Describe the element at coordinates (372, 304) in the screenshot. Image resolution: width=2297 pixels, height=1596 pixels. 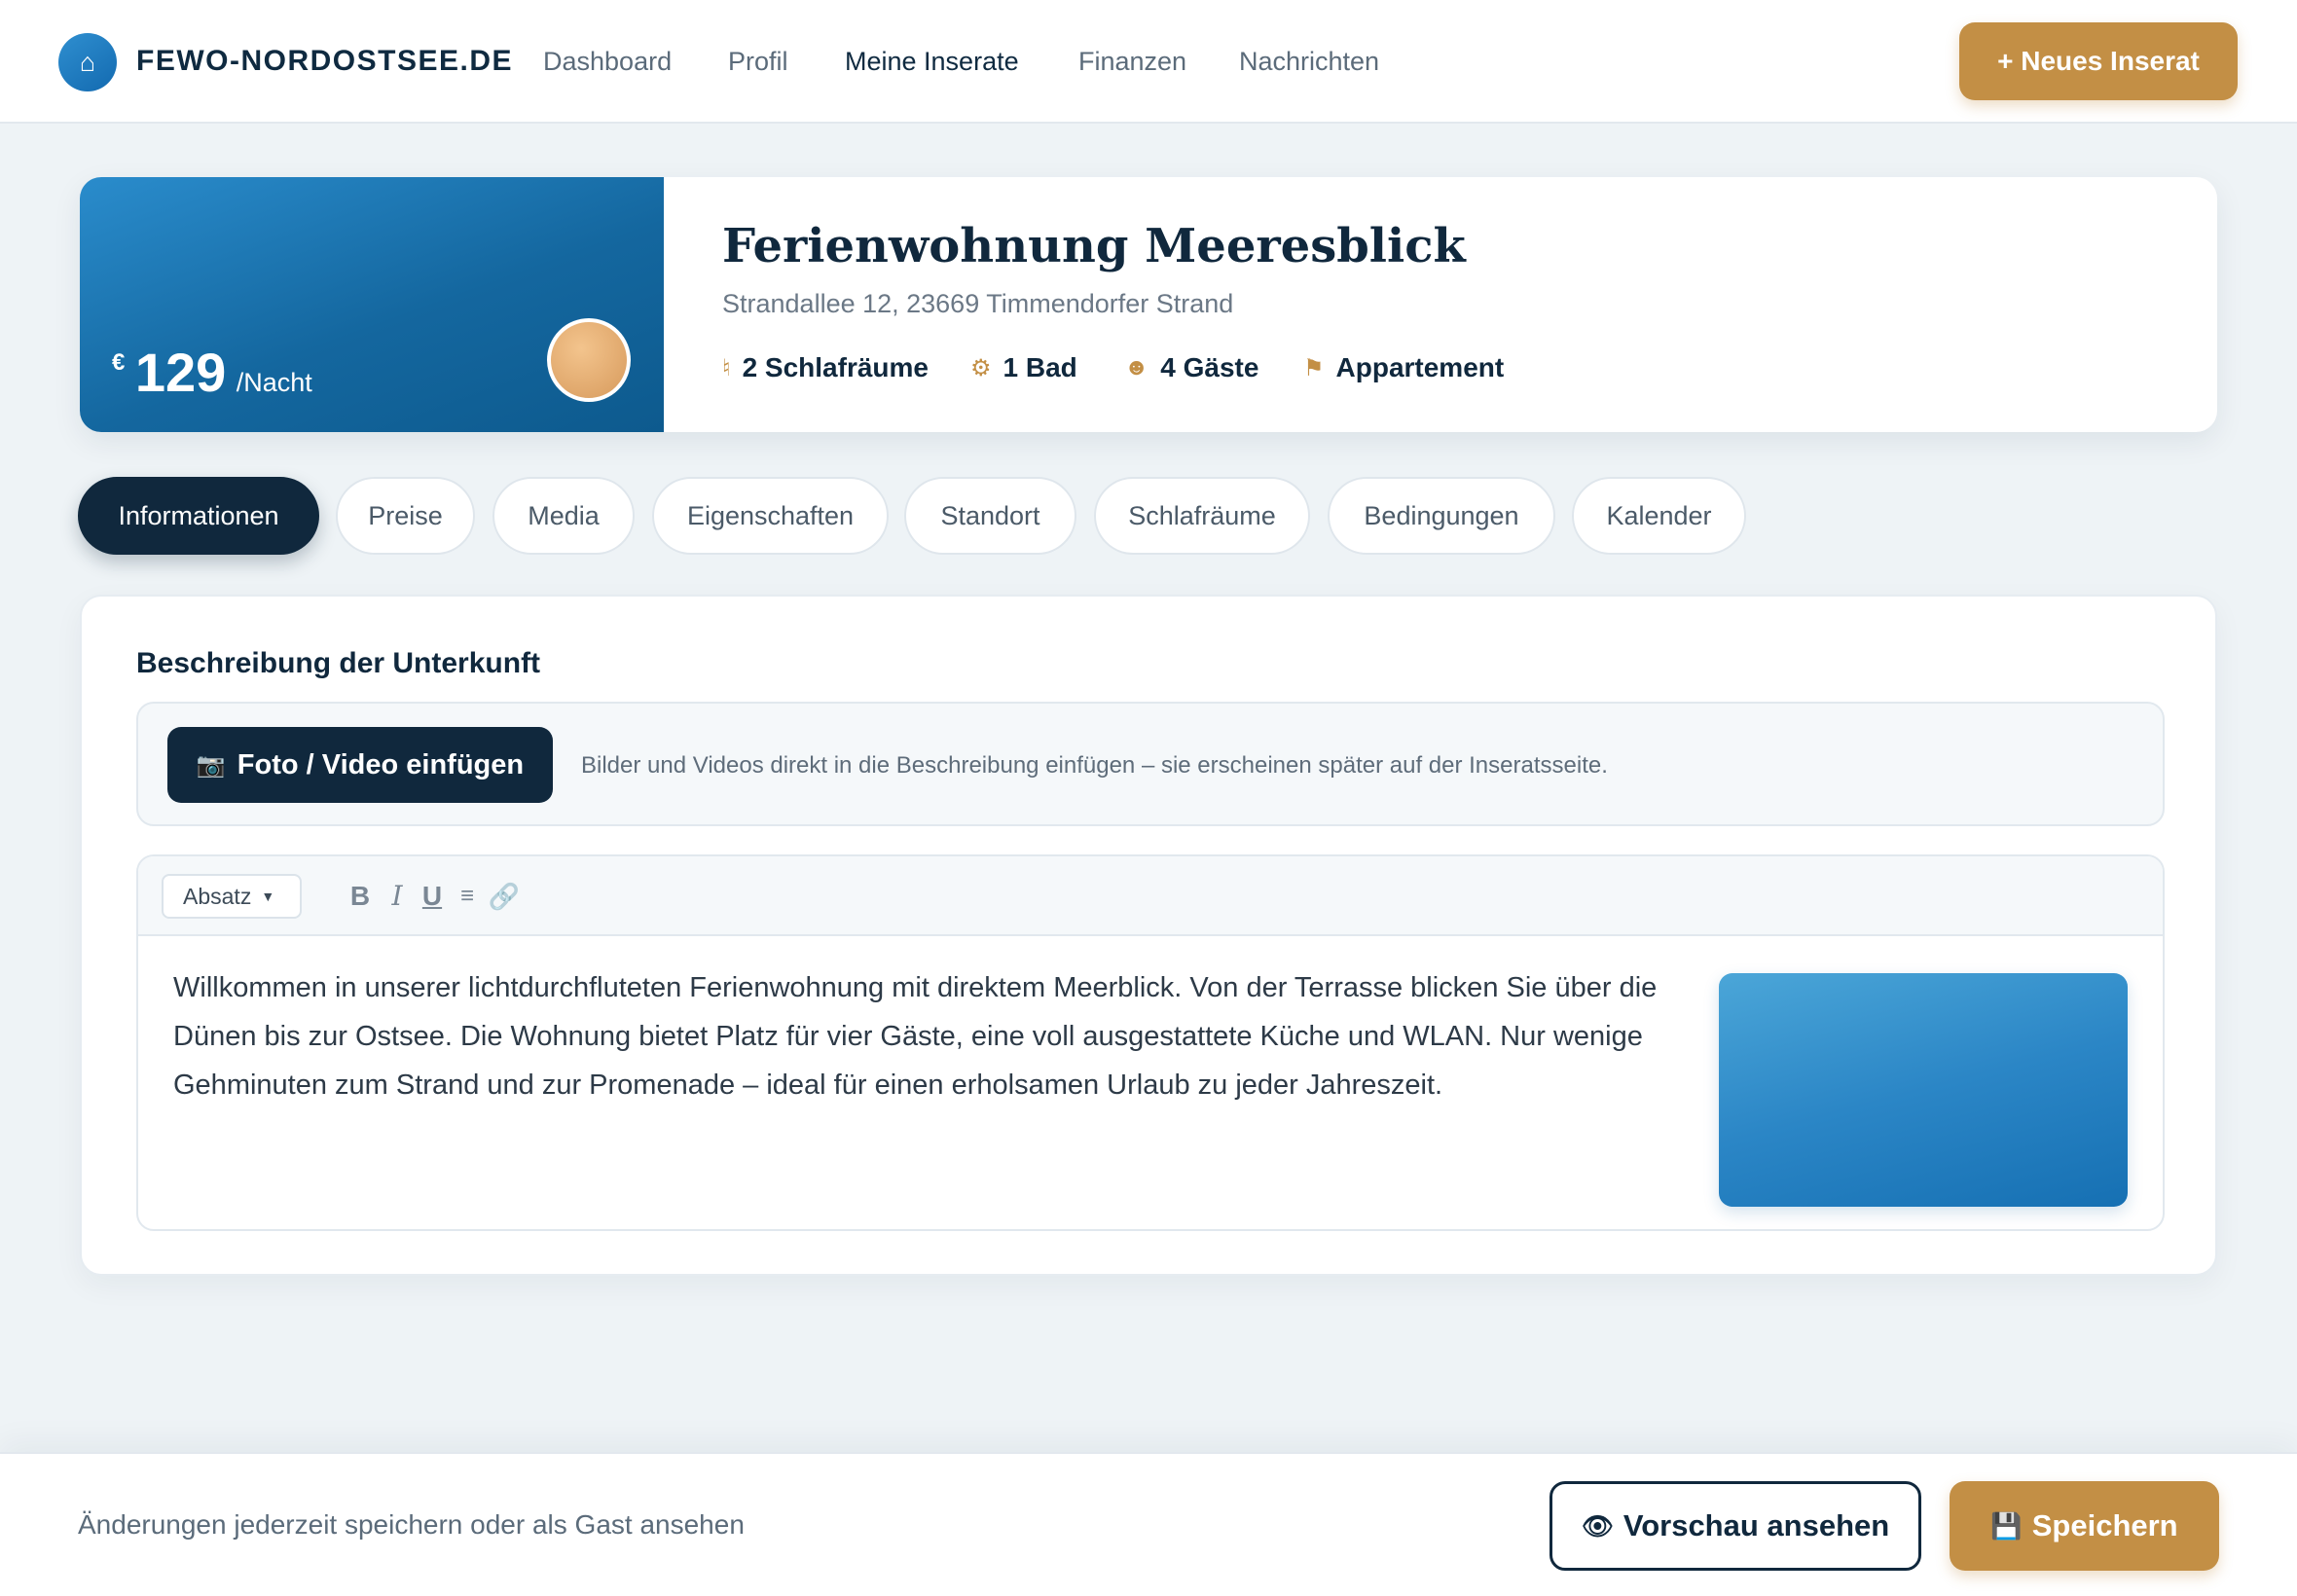
I see `listing-cover-image: € 129 /Nacht` at that location.